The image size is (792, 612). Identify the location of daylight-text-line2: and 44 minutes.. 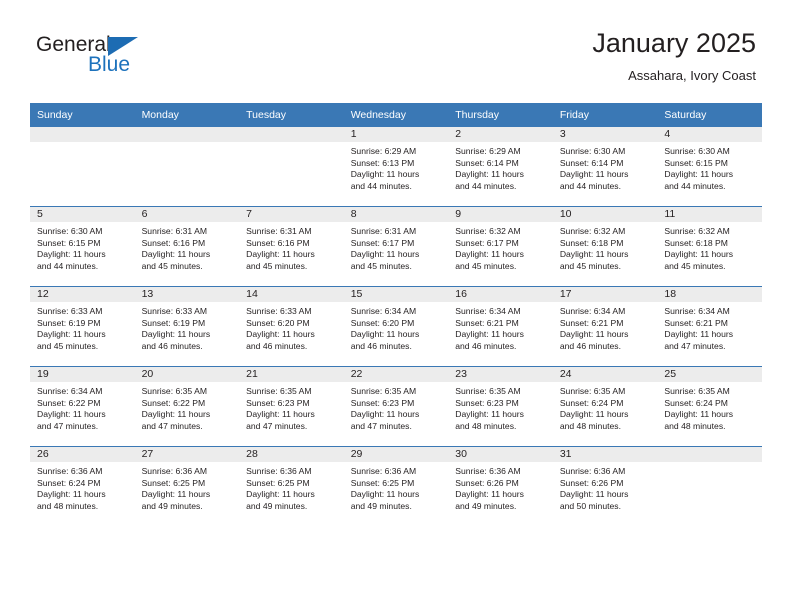
(486, 185).